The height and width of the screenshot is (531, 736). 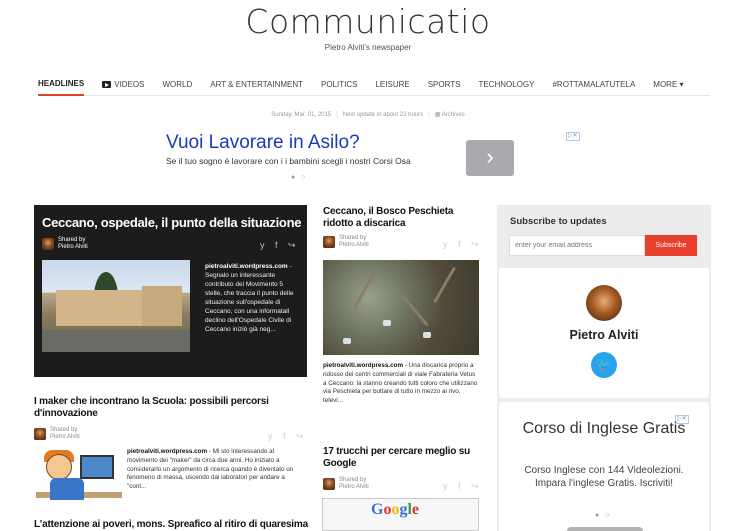 What do you see at coordinates (671, 245) in the screenshot?
I see `subscribe-button: Subscribe` at bounding box center [671, 245].